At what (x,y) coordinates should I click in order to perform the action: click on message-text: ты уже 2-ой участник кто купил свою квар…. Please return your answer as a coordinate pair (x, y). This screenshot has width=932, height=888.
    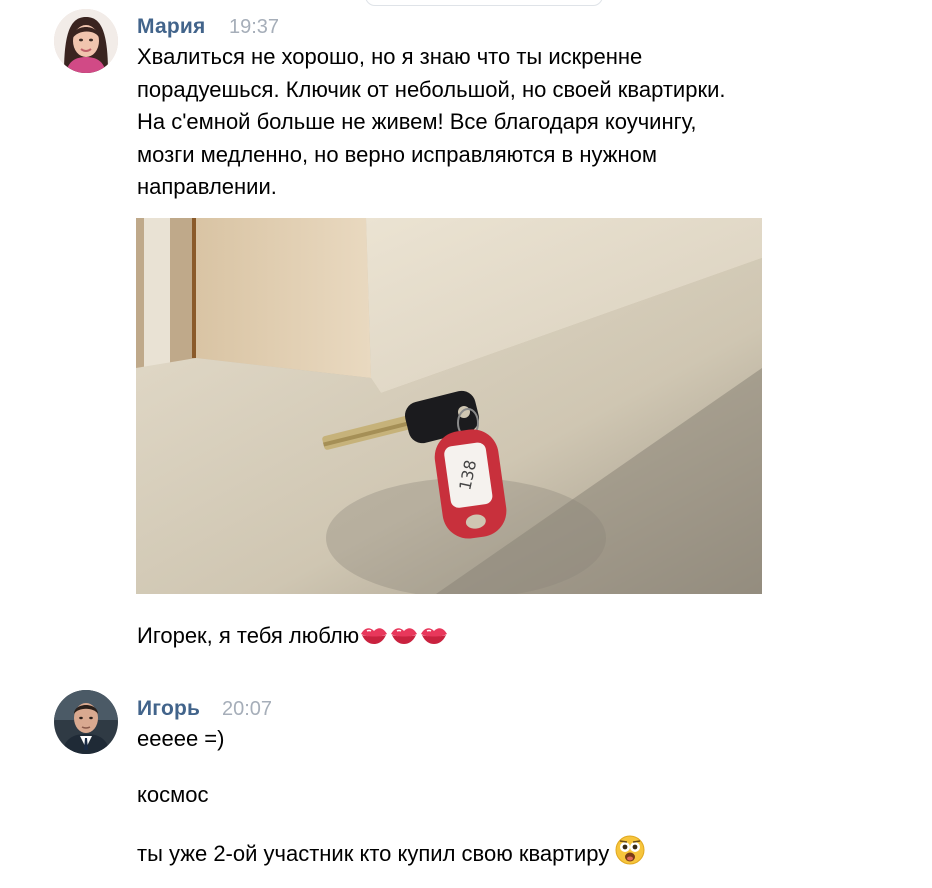
    Looking at the image, I should click on (391, 855).